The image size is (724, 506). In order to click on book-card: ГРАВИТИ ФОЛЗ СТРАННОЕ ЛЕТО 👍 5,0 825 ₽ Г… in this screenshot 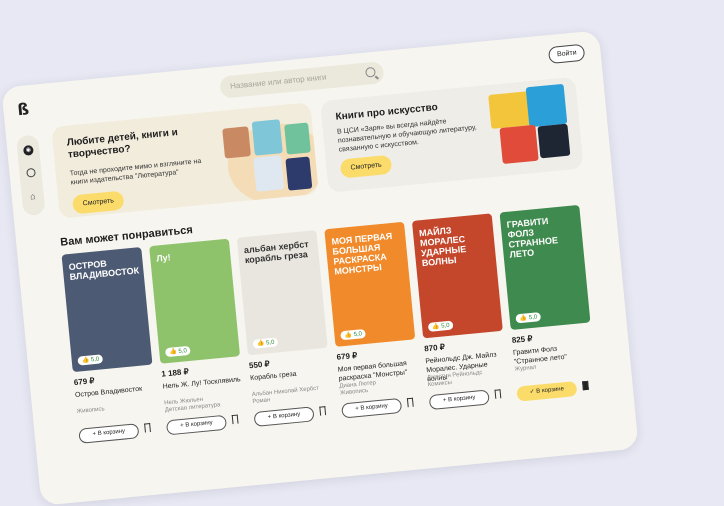, I will do `click(548, 303)`.